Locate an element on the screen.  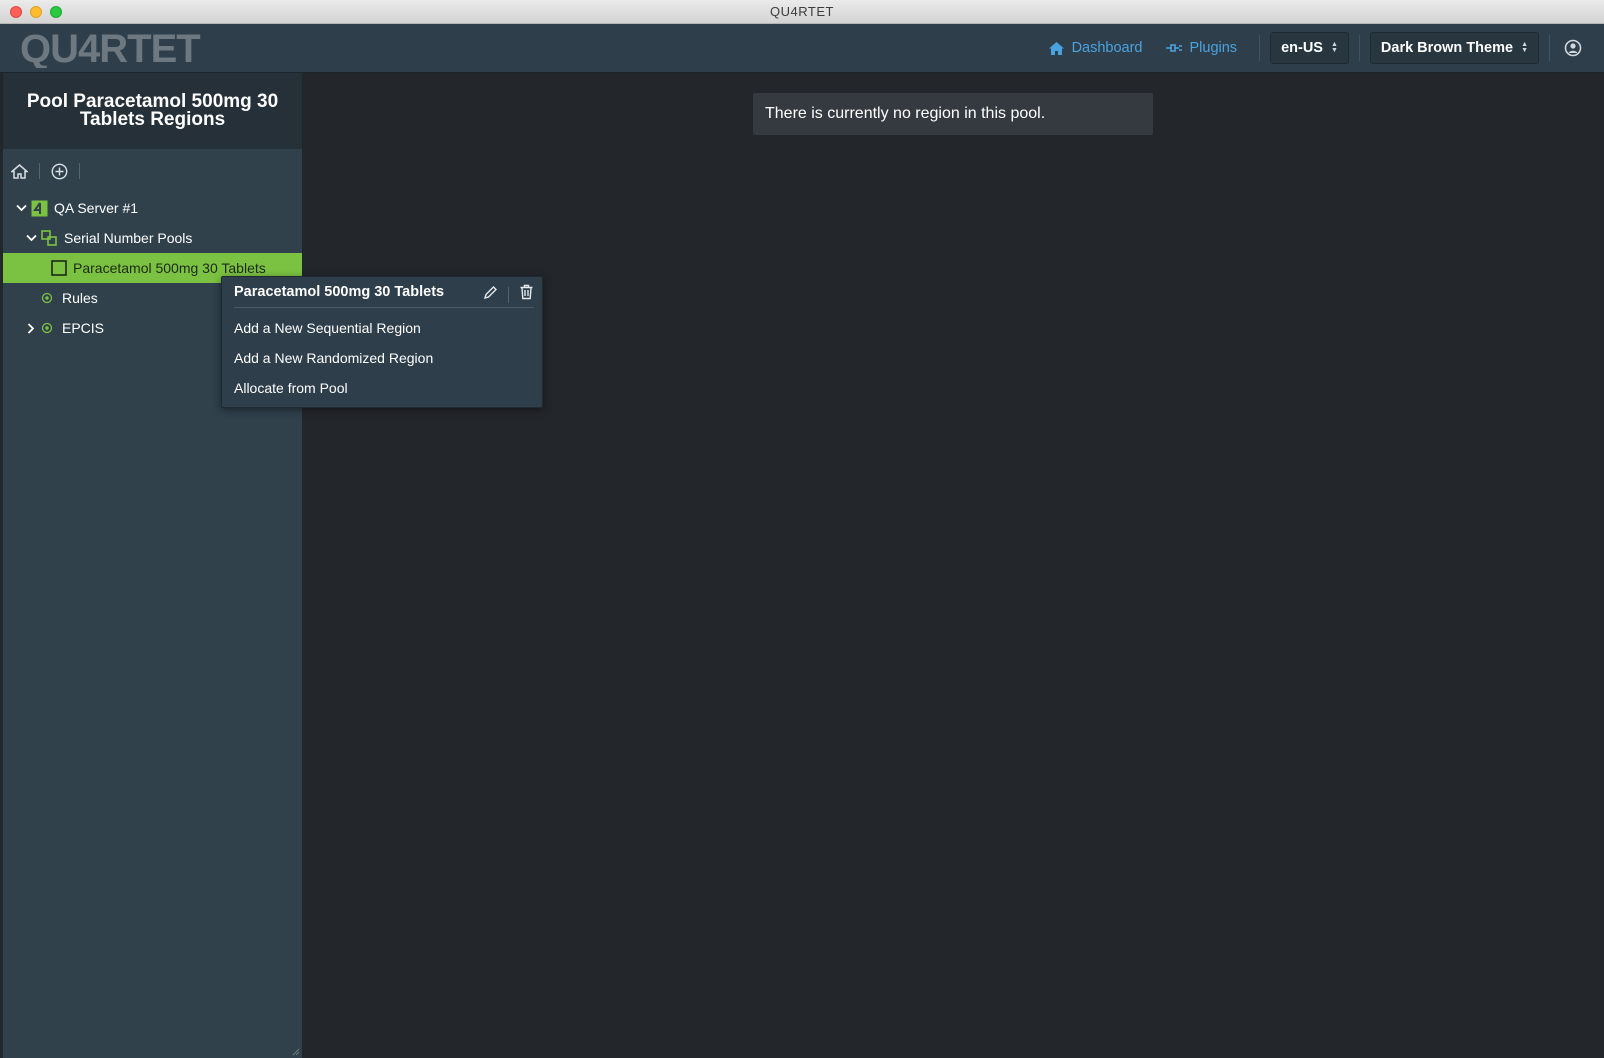
pool-square-icon is located at coordinates (59, 268).